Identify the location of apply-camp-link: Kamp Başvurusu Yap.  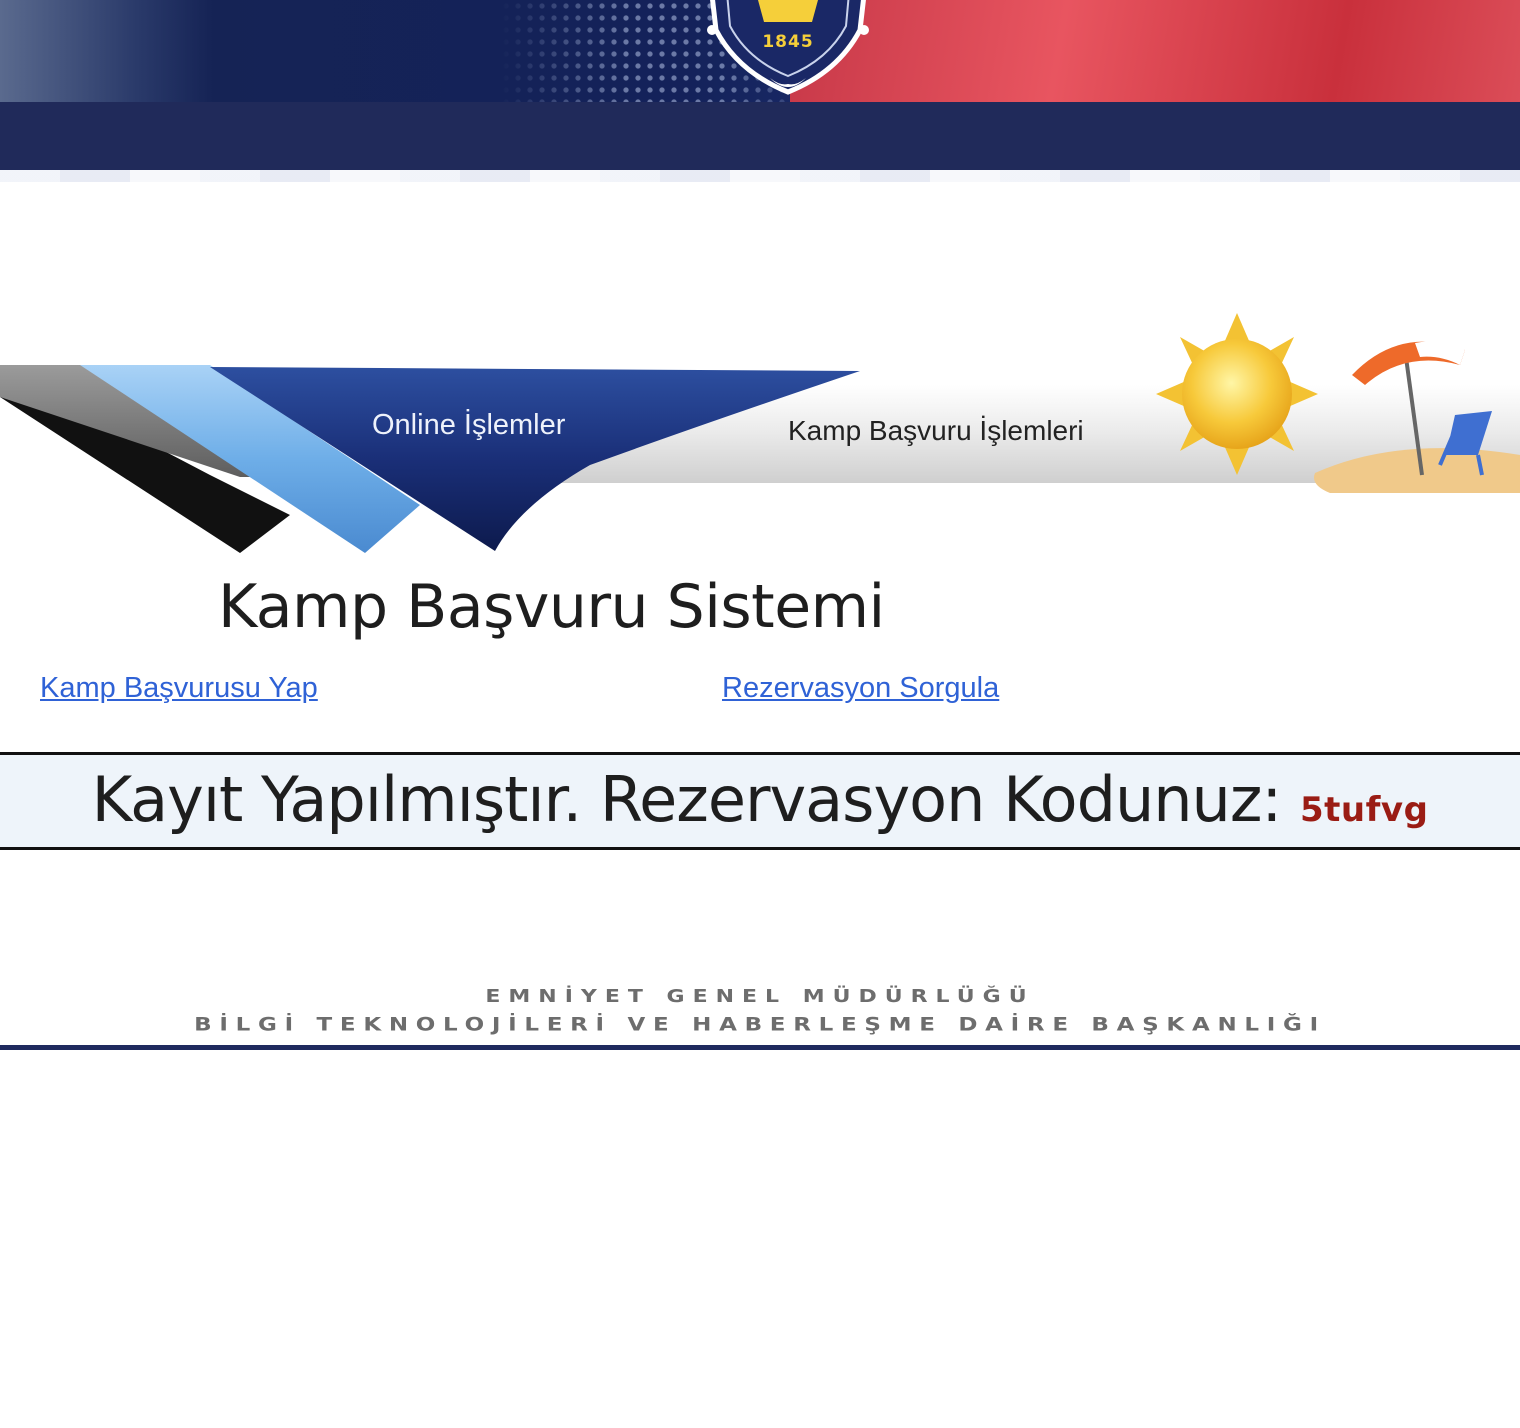
(179, 688).